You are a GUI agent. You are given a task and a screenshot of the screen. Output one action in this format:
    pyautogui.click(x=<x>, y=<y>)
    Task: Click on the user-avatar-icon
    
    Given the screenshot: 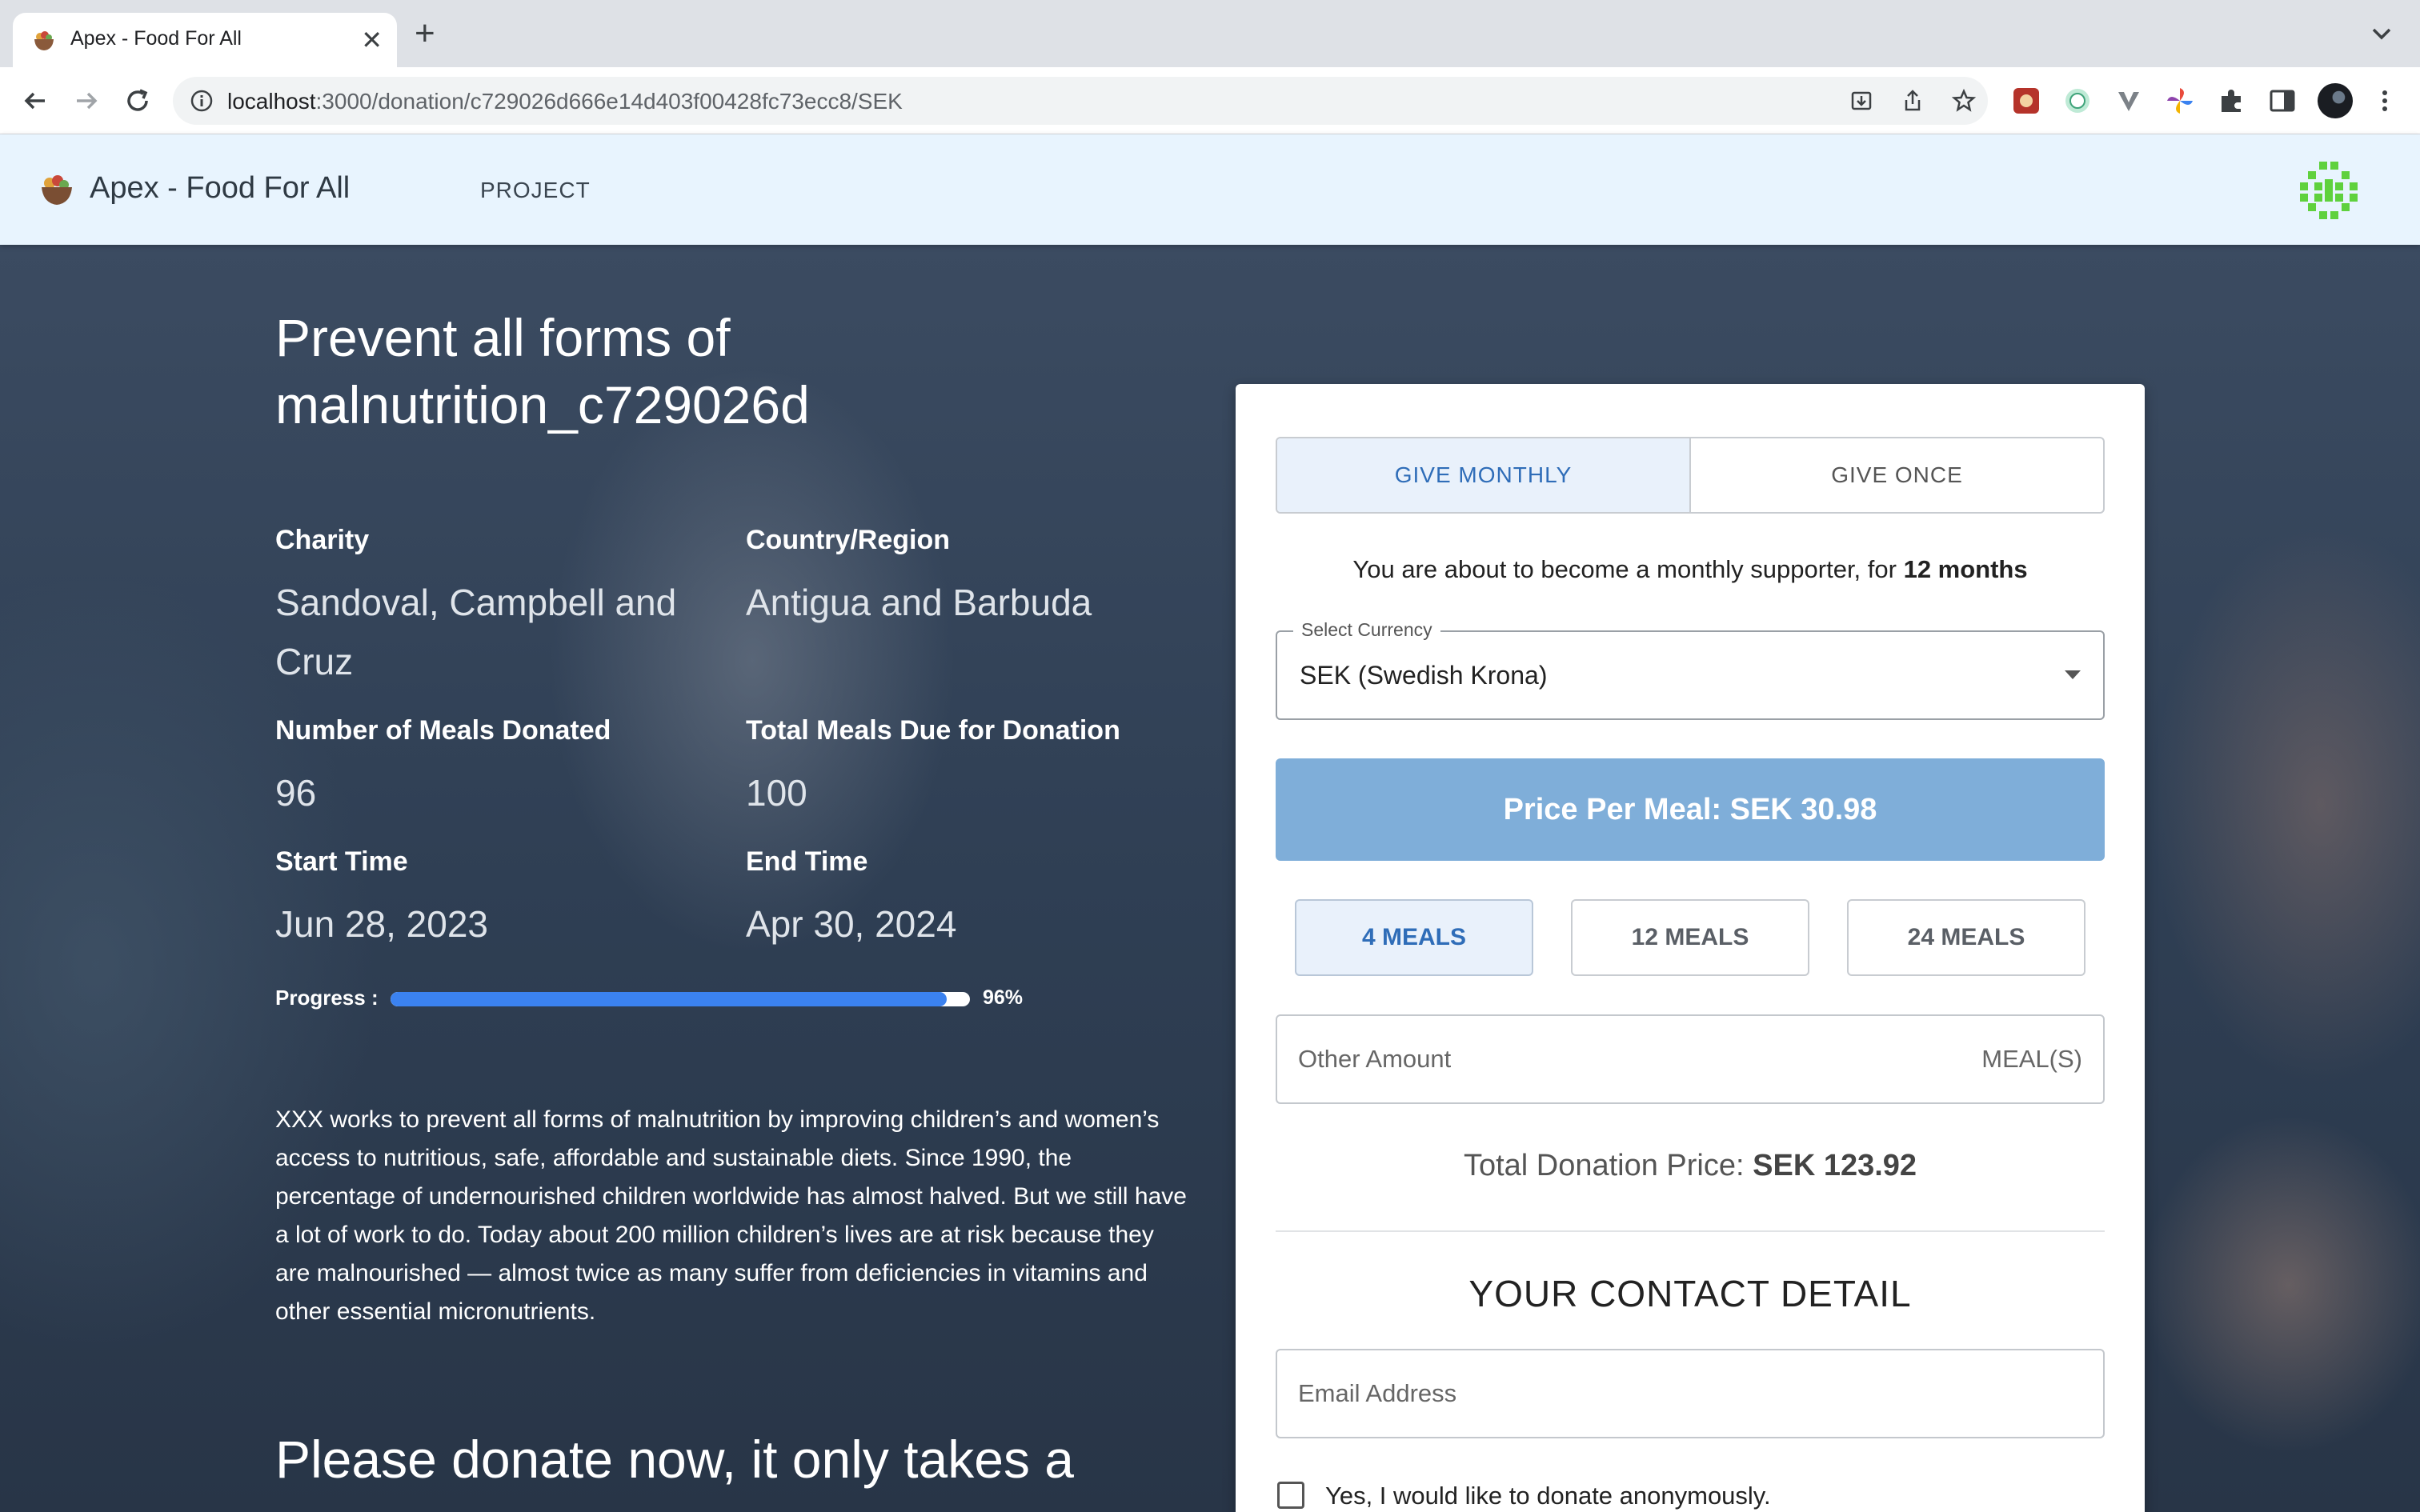 What is the action you would take?
    pyautogui.click(x=2328, y=190)
    